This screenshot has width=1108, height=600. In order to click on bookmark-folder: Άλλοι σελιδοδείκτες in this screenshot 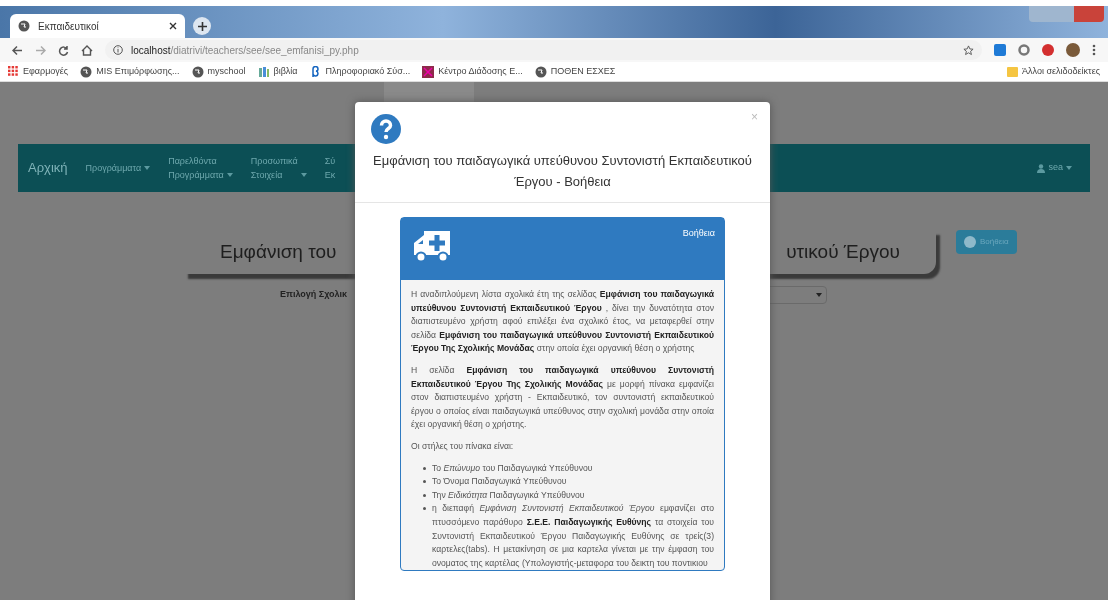, I will do `click(1053, 71)`.